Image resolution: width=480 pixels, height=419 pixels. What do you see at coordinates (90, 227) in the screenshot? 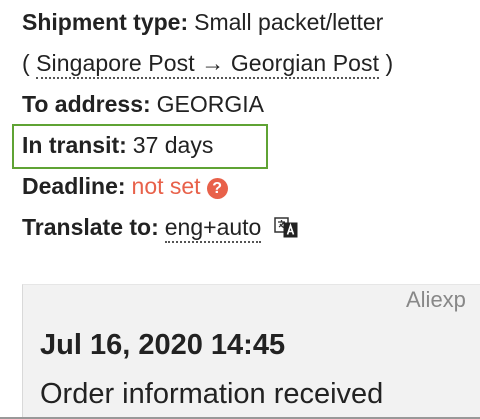
I see `translate-label: Translate to:` at bounding box center [90, 227].